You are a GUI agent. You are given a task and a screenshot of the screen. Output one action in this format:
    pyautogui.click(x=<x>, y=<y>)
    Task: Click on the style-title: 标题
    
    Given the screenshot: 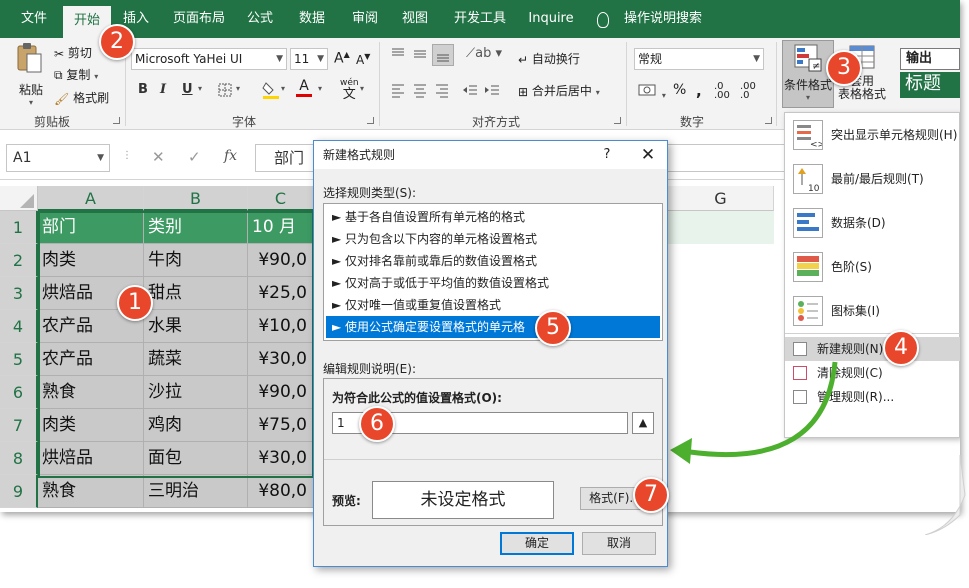 What is the action you would take?
    pyautogui.click(x=930, y=85)
    